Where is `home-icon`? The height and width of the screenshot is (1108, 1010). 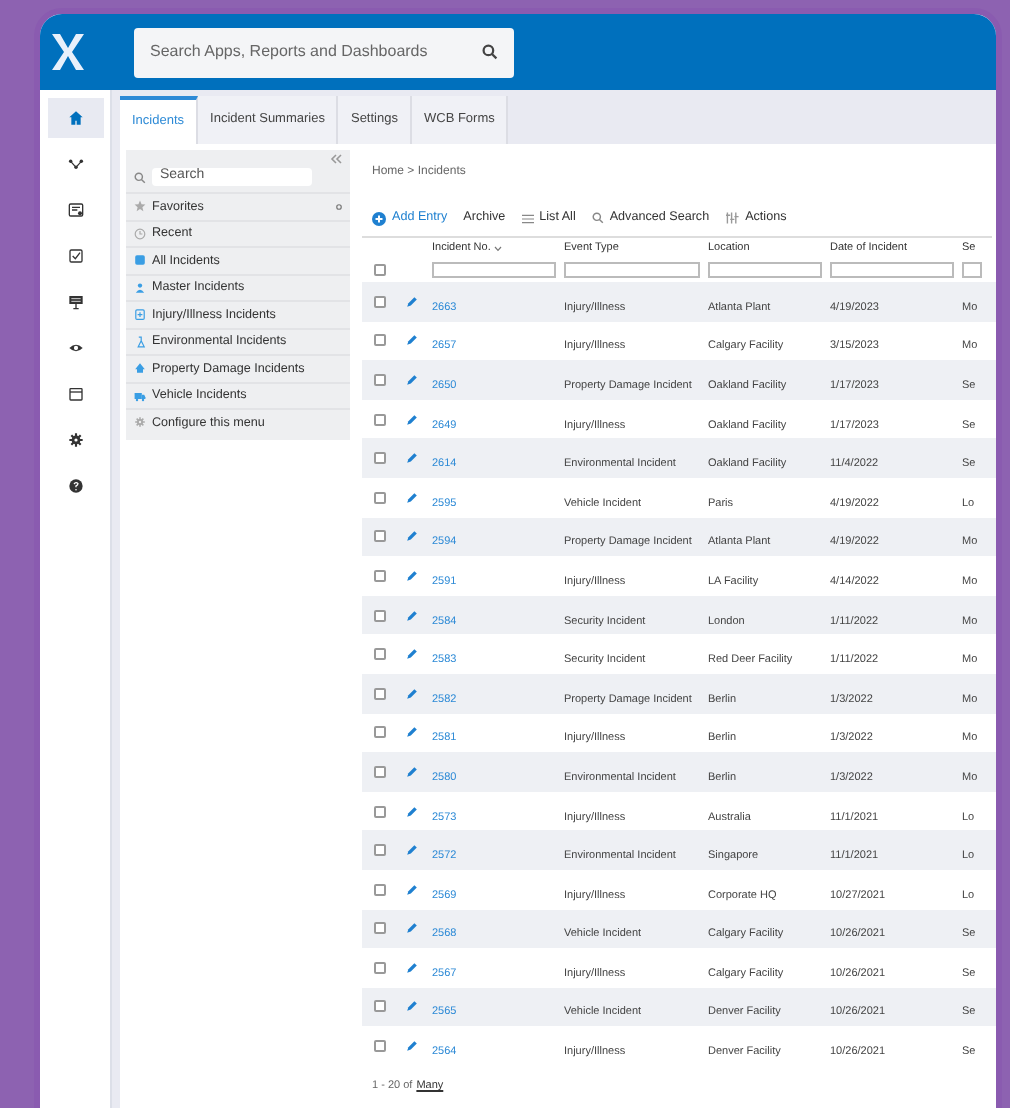
home-icon is located at coordinates (75, 118).